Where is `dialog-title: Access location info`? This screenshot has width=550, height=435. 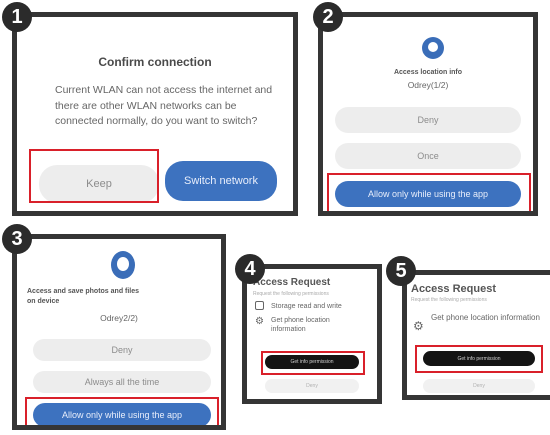 dialog-title: Access location info is located at coordinates (428, 72).